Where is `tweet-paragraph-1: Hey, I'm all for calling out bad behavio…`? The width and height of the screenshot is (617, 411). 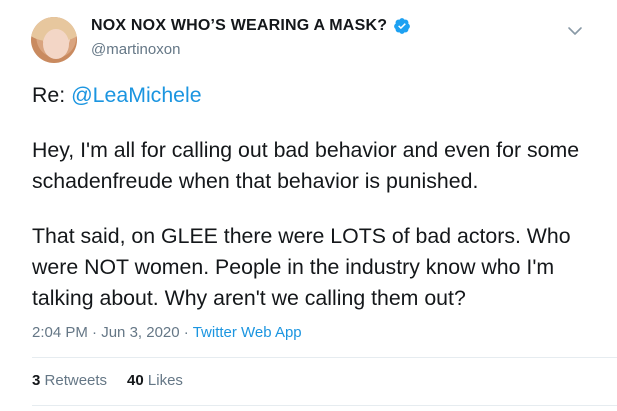 tweet-paragraph-1: Hey, I'm all for calling out bad behavio… is located at coordinates (306, 165).